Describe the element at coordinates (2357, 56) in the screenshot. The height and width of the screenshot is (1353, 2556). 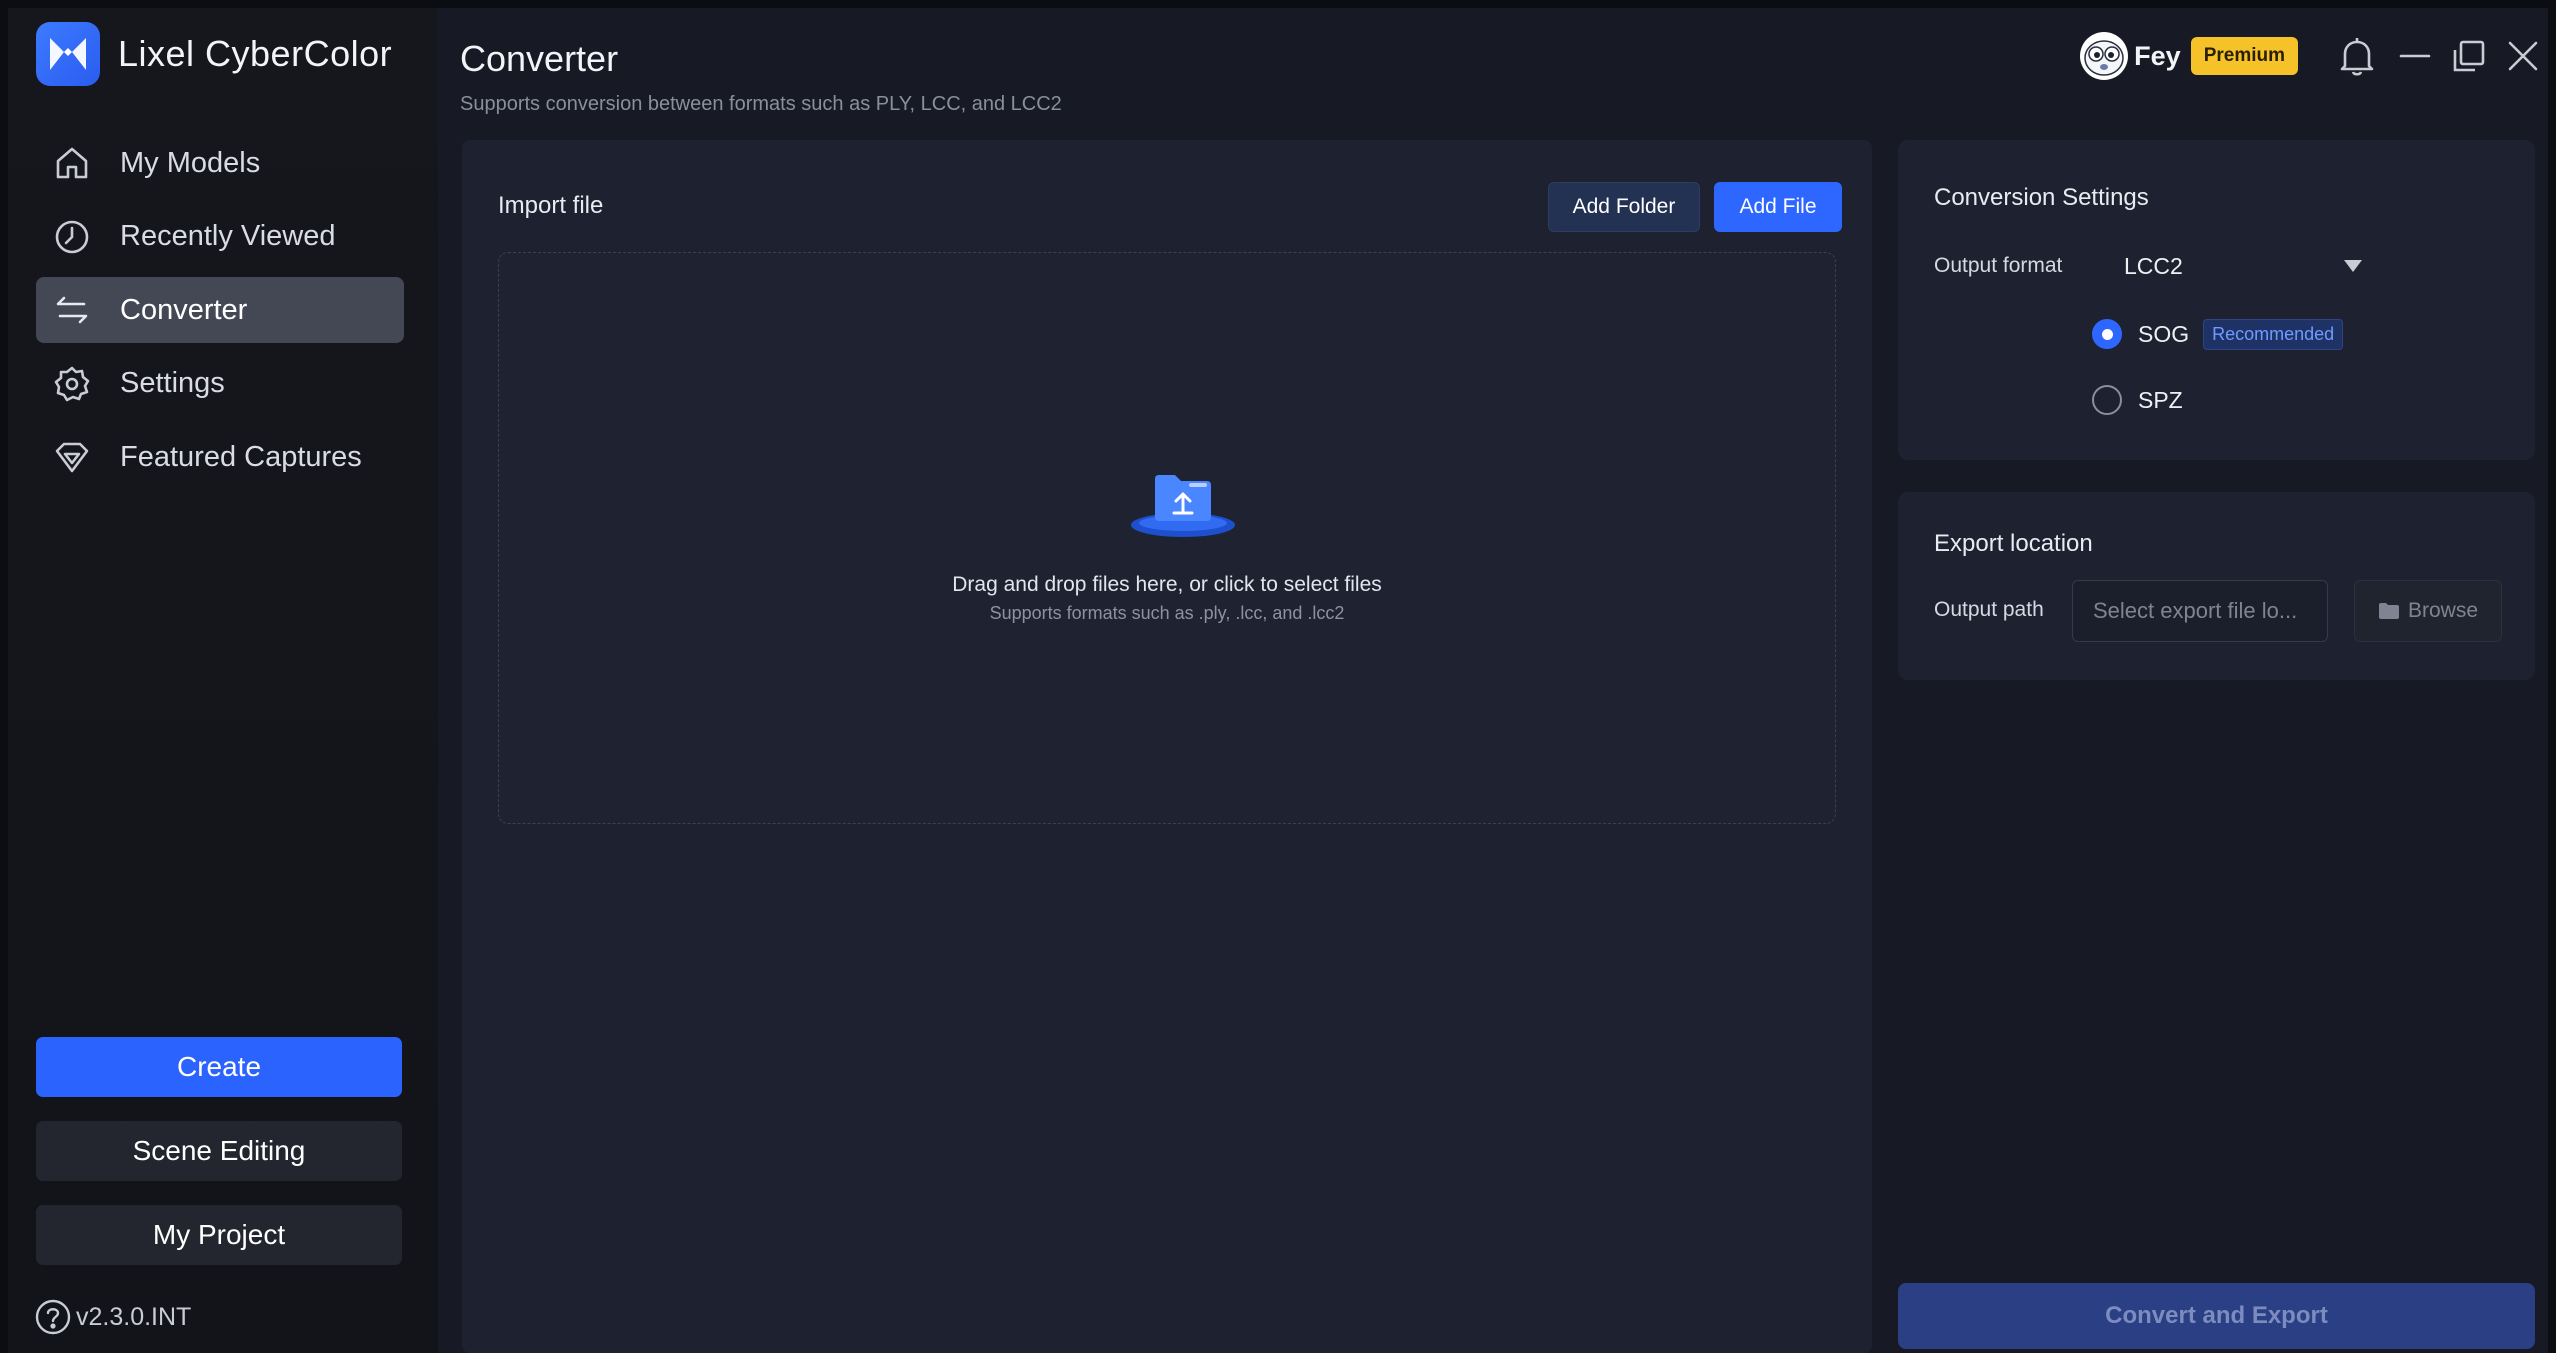
I see `bell-icon` at that location.